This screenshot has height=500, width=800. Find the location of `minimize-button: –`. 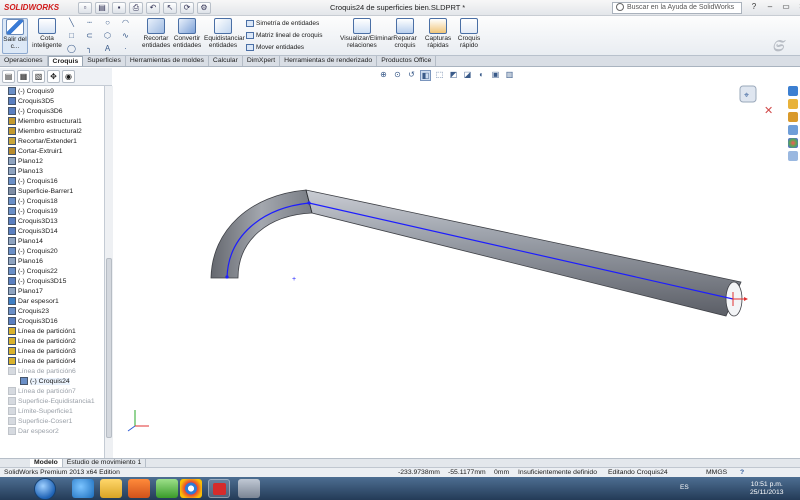

minimize-button: – is located at coordinates (770, 7).